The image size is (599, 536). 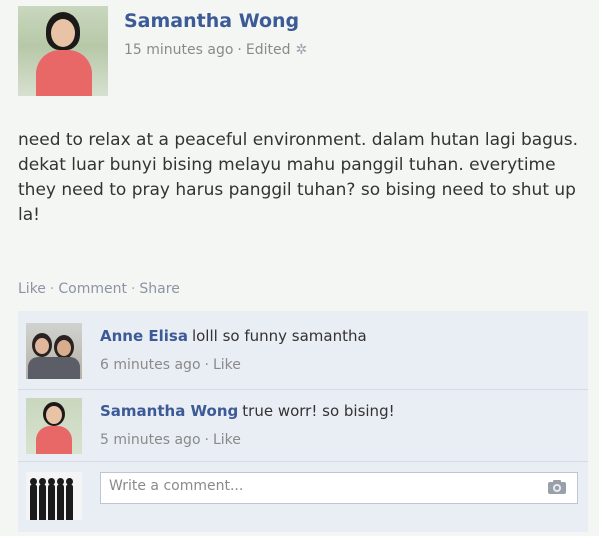 I want to click on comment-text: true worr! so bising!, so click(x=318, y=411).